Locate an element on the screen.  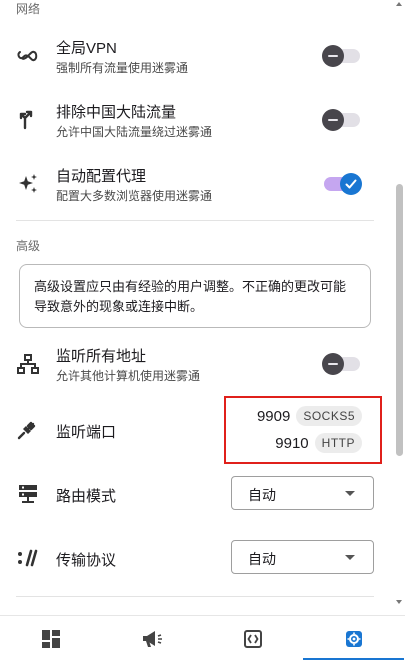
announcement-icon is located at coordinates (152, 638).